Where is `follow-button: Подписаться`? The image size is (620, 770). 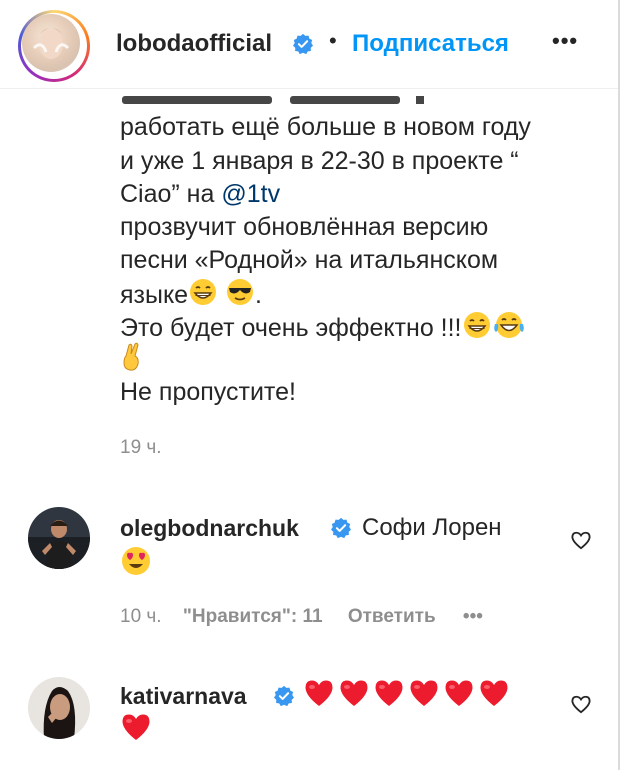
follow-button: Подписаться is located at coordinates (430, 44).